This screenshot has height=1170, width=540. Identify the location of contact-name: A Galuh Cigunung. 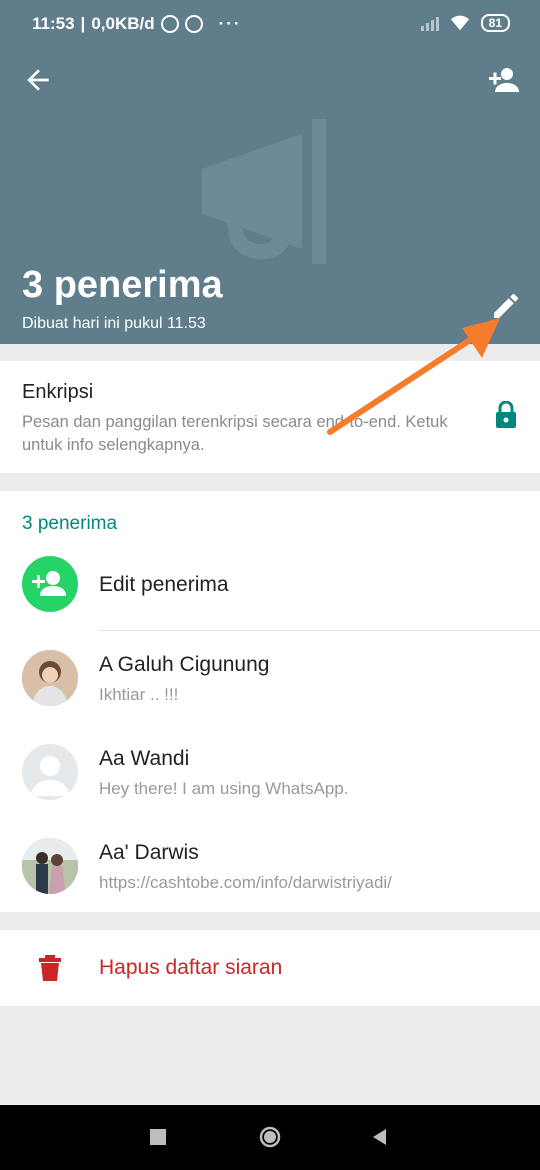
(184, 664).